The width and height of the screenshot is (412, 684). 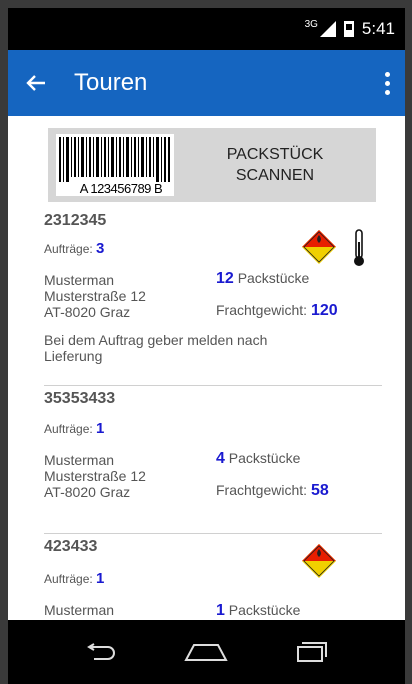 What do you see at coordinates (36, 83) in the screenshot?
I see `back-arrow-icon` at bounding box center [36, 83].